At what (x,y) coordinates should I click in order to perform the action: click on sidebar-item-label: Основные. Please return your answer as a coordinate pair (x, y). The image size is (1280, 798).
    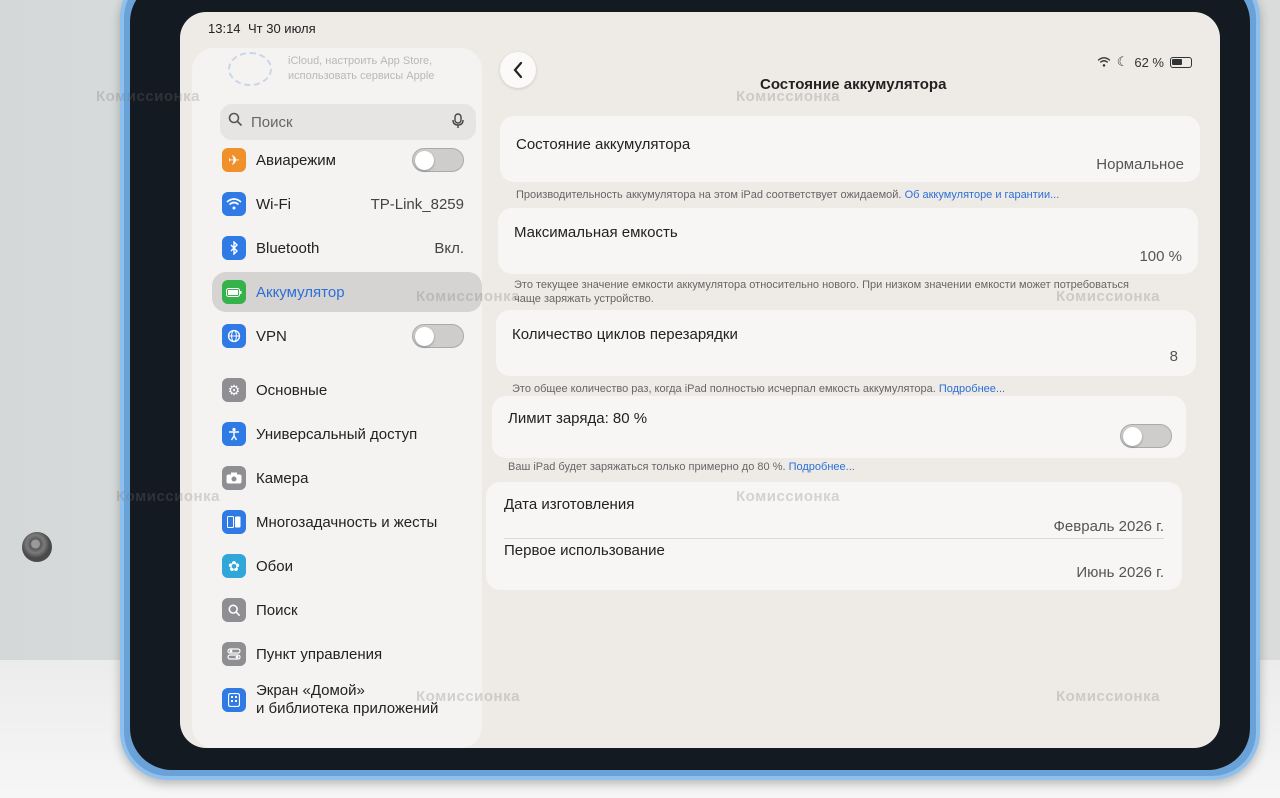
    Looking at the image, I should click on (292, 390).